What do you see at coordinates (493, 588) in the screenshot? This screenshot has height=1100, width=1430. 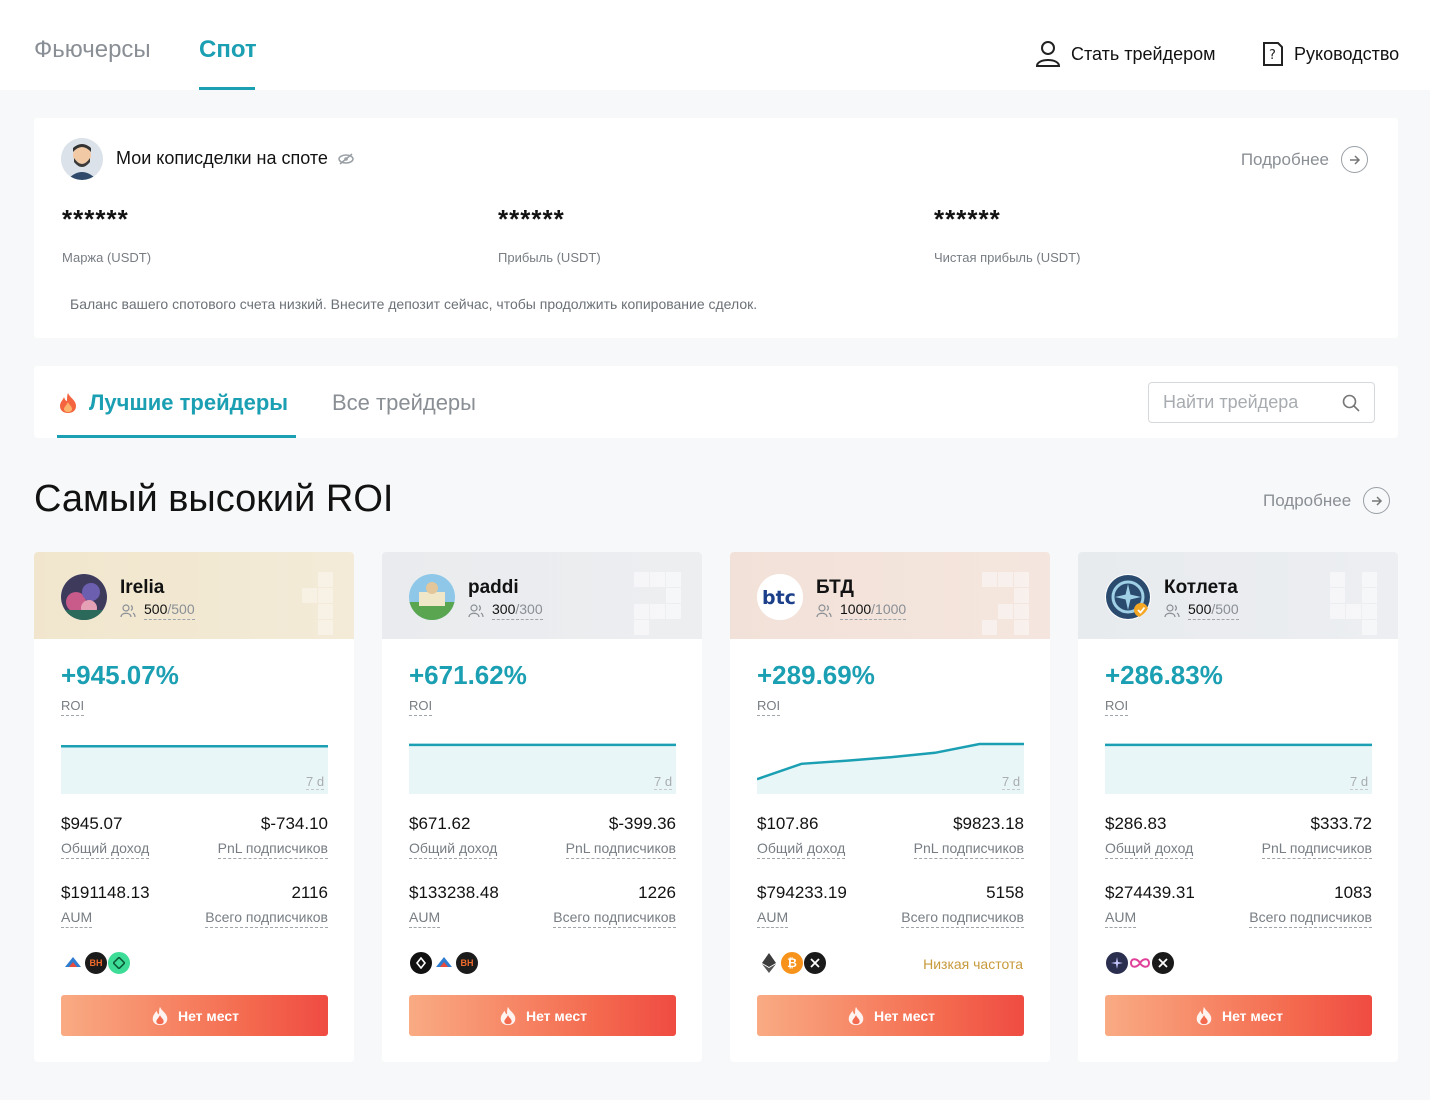 I see `trader-name: paddi` at bounding box center [493, 588].